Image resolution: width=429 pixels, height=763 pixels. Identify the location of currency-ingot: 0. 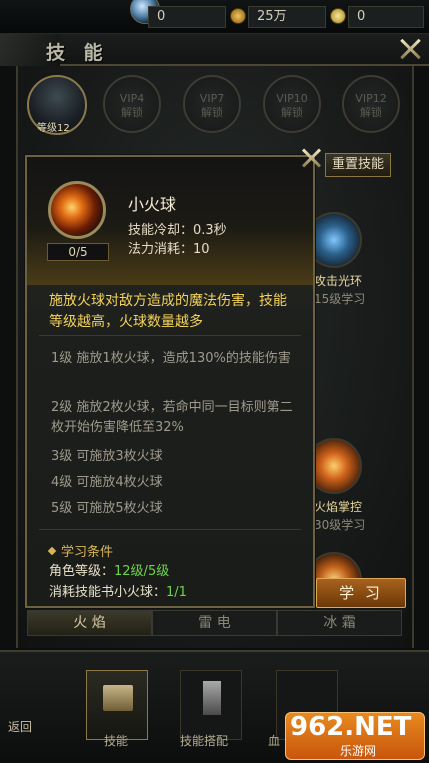
(386, 17).